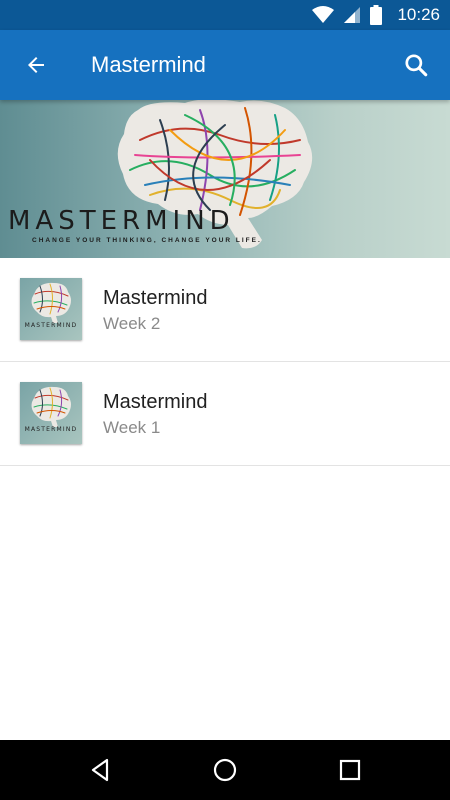 This screenshot has height=800, width=450. What do you see at coordinates (148, 64) in the screenshot?
I see `page-title: Mastermind` at bounding box center [148, 64].